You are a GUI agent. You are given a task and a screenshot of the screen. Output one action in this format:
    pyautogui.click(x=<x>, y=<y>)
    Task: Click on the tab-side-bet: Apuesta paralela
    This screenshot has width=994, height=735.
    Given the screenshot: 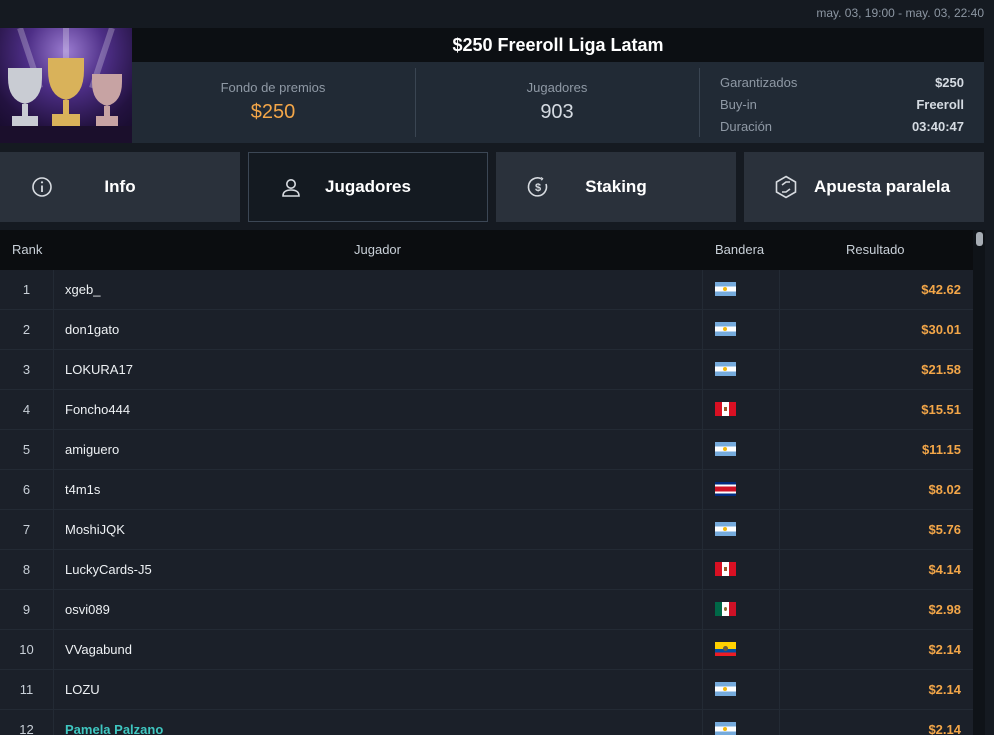 What is the action you would take?
    pyautogui.click(x=864, y=187)
    